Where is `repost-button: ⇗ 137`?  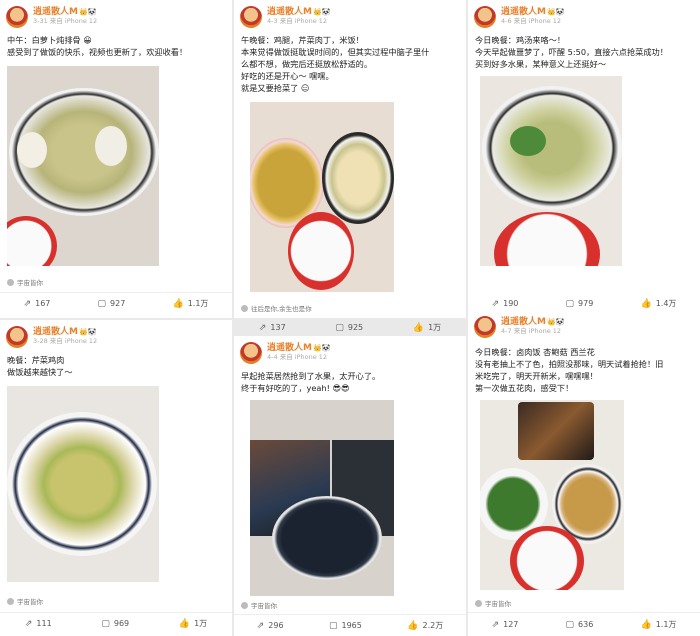 repost-button: ⇗ 137 is located at coordinates (272, 328).